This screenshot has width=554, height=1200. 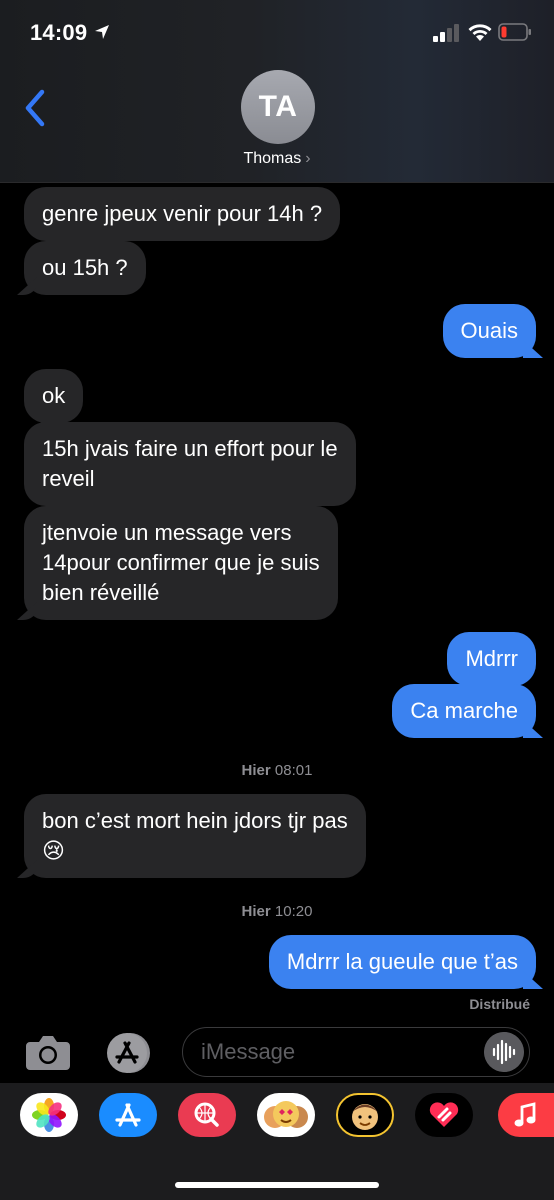 What do you see at coordinates (356, 1052) in the screenshot?
I see `imessage-input` at bounding box center [356, 1052].